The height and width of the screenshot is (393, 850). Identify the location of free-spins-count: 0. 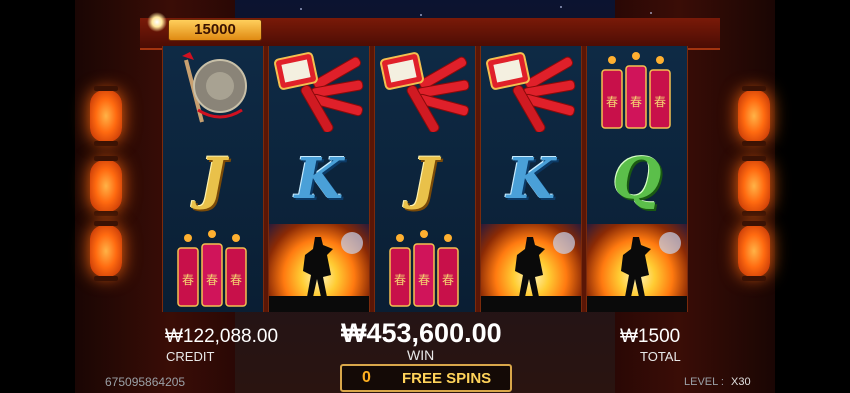
(366, 377).